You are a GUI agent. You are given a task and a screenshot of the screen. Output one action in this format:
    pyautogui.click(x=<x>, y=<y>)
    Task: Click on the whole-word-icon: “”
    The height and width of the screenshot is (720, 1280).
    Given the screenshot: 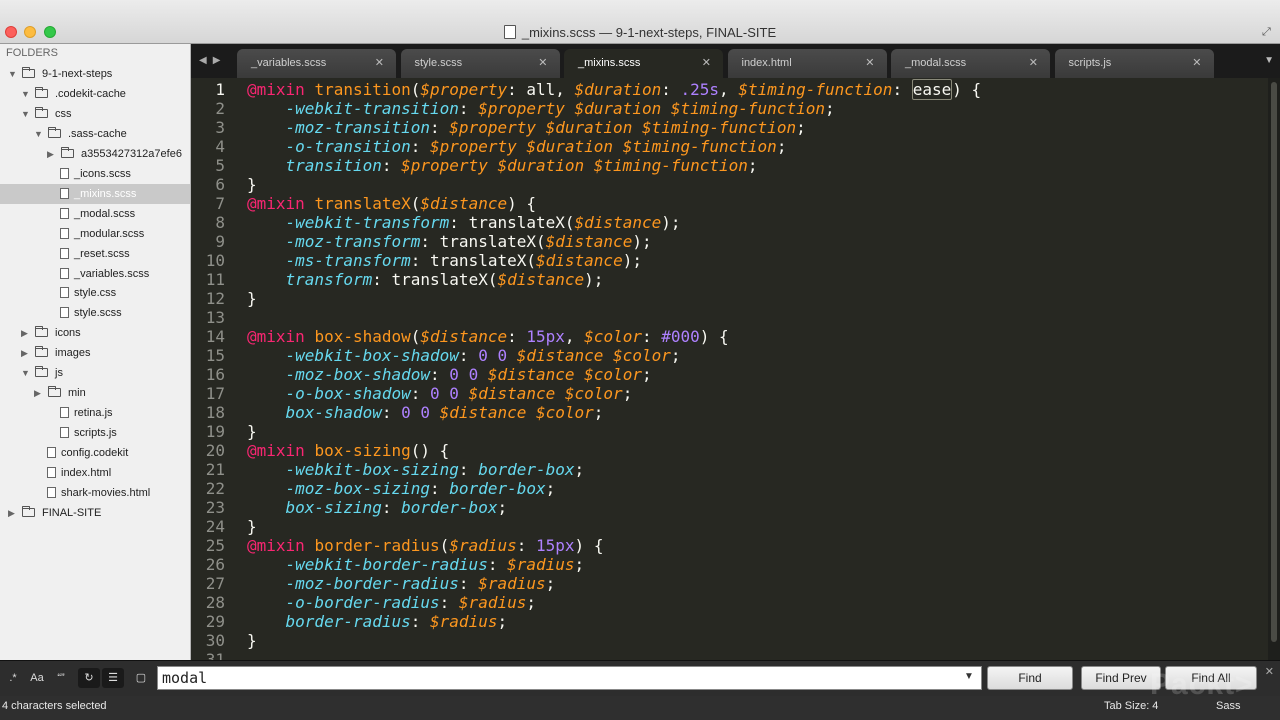 What is the action you would take?
    pyautogui.click(x=61, y=678)
    